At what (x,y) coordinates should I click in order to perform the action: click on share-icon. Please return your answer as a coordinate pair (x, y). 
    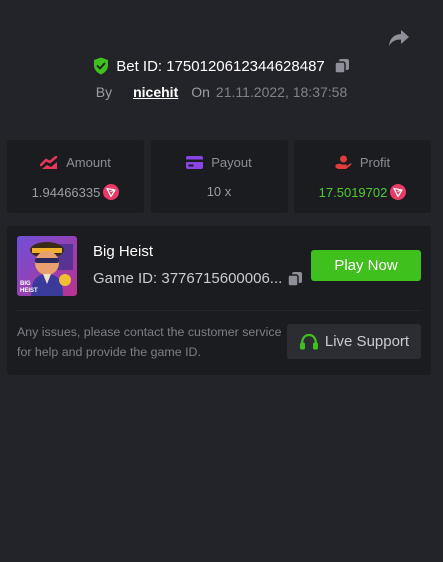
    Looking at the image, I should click on (399, 38).